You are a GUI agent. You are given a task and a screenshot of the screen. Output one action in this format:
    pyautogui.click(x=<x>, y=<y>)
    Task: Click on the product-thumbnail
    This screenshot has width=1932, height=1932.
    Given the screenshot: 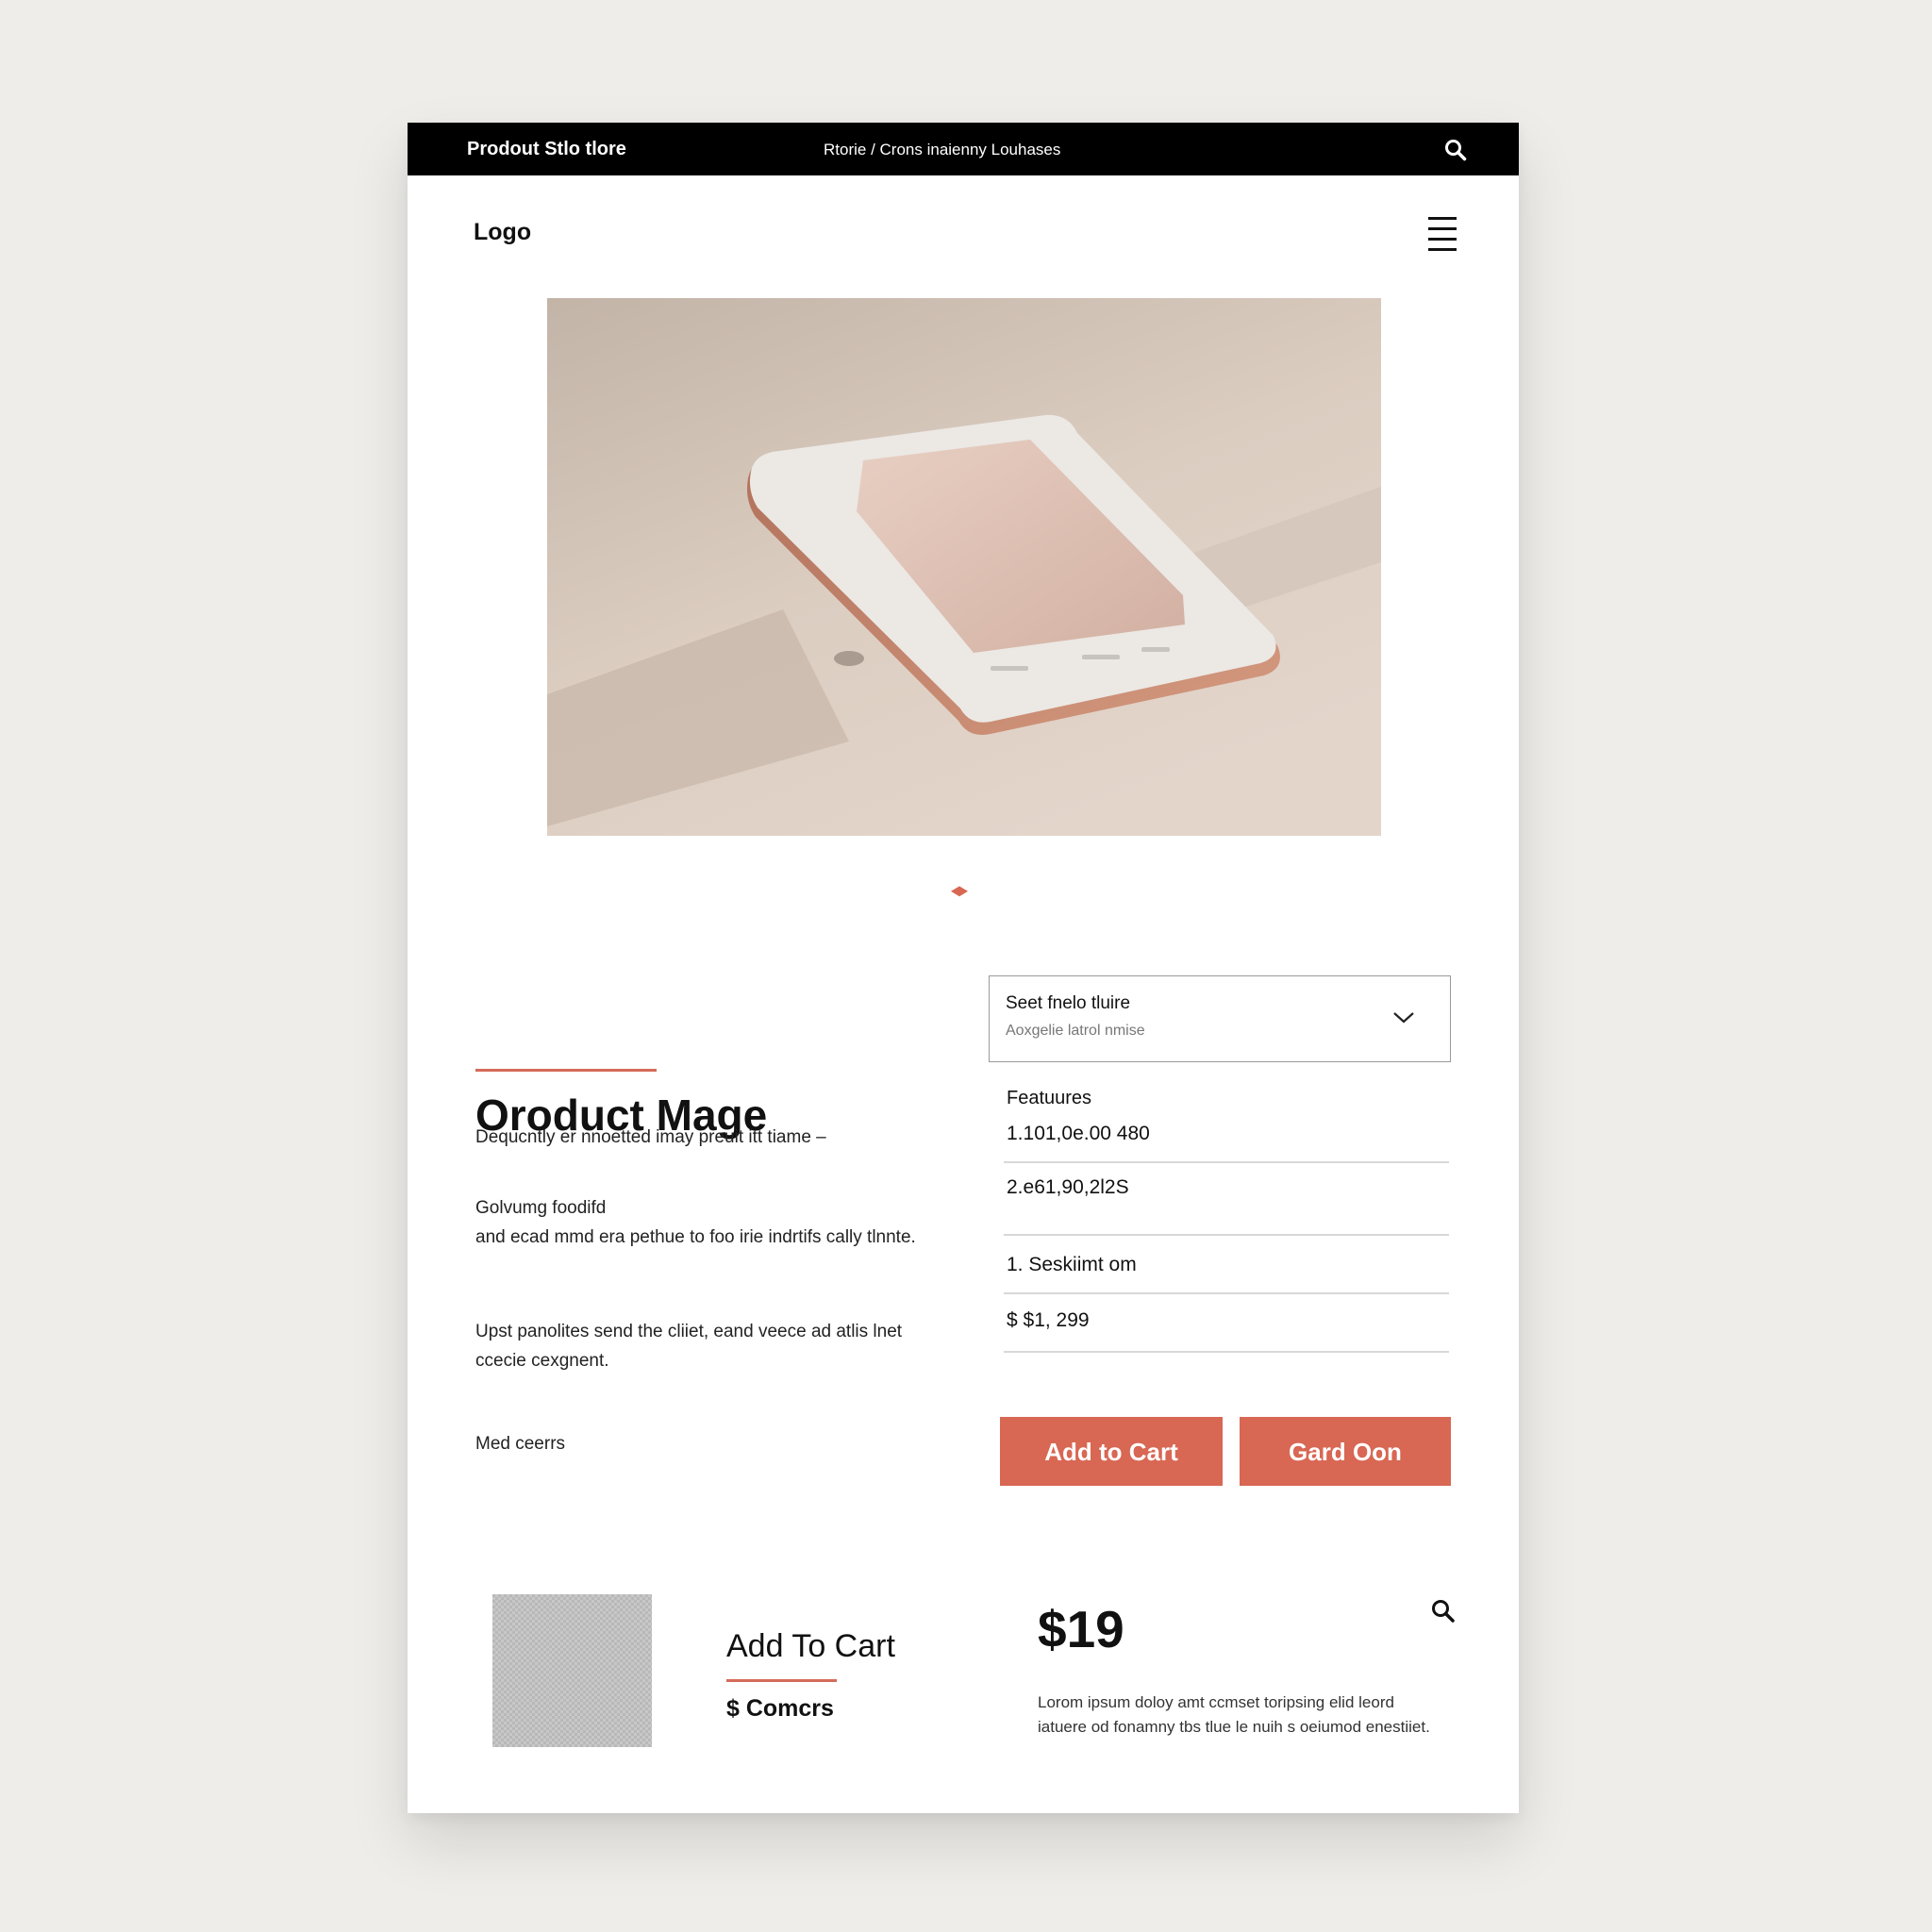 What is the action you would take?
    pyautogui.click(x=572, y=1670)
    